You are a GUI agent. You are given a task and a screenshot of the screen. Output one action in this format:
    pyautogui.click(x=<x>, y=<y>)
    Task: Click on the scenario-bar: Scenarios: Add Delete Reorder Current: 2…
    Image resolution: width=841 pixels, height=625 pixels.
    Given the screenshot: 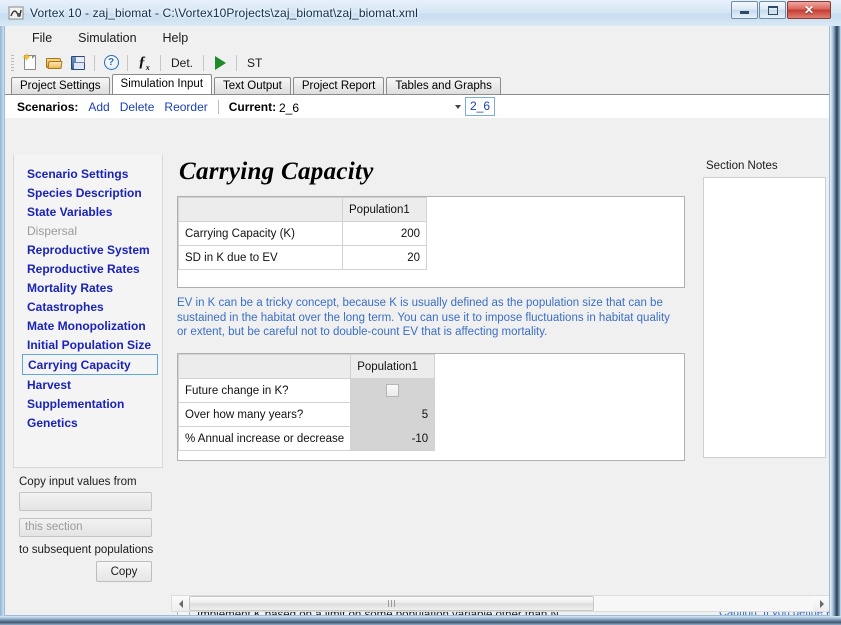 What is the action you would take?
    pyautogui.click(x=417, y=106)
    